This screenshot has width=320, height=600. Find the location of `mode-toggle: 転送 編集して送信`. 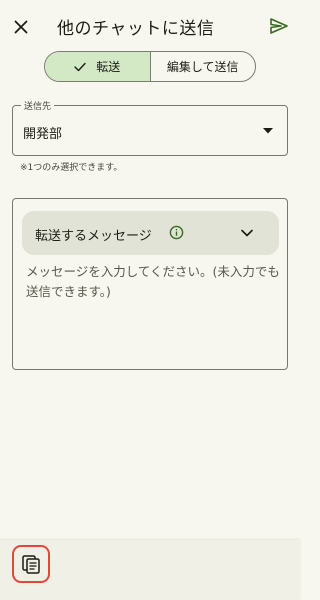

mode-toggle: 転送 編集して送信 is located at coordinates (150, 66).